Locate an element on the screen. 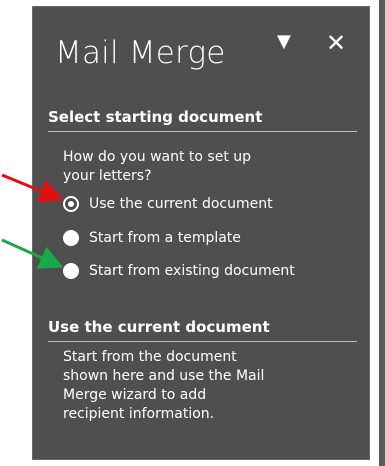 The height and width of the screenshot is (466, 385). description-line1: Start from the document is located at coordinates (150, 357).